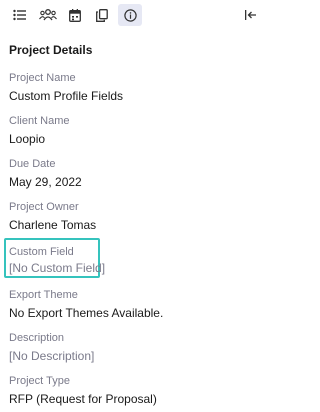 The image size is (320, 412). I want to click on panel-title: Project Details, so click(51, 50).